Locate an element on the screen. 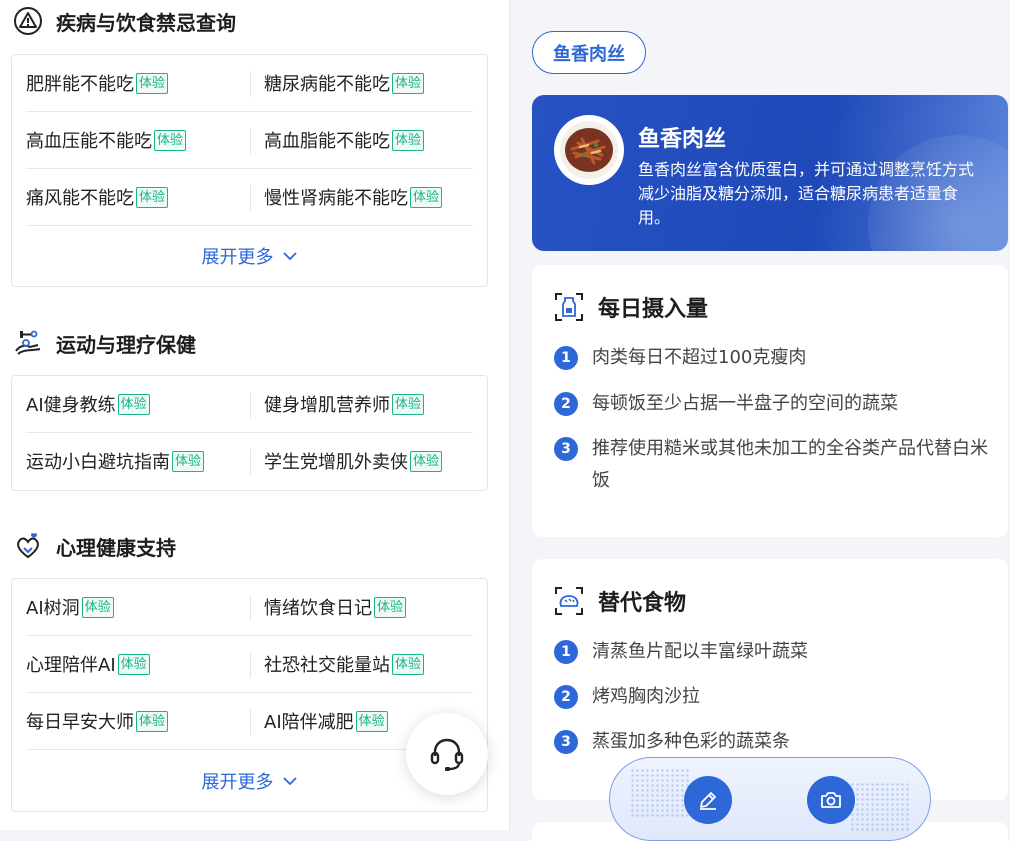  food-image is located at coordinates (589, 150).